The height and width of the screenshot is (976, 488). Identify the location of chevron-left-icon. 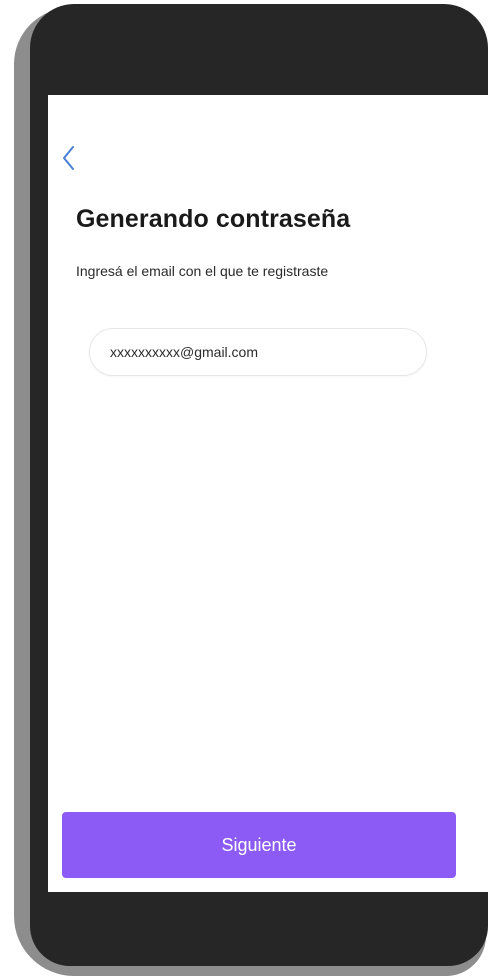
(68, 158).